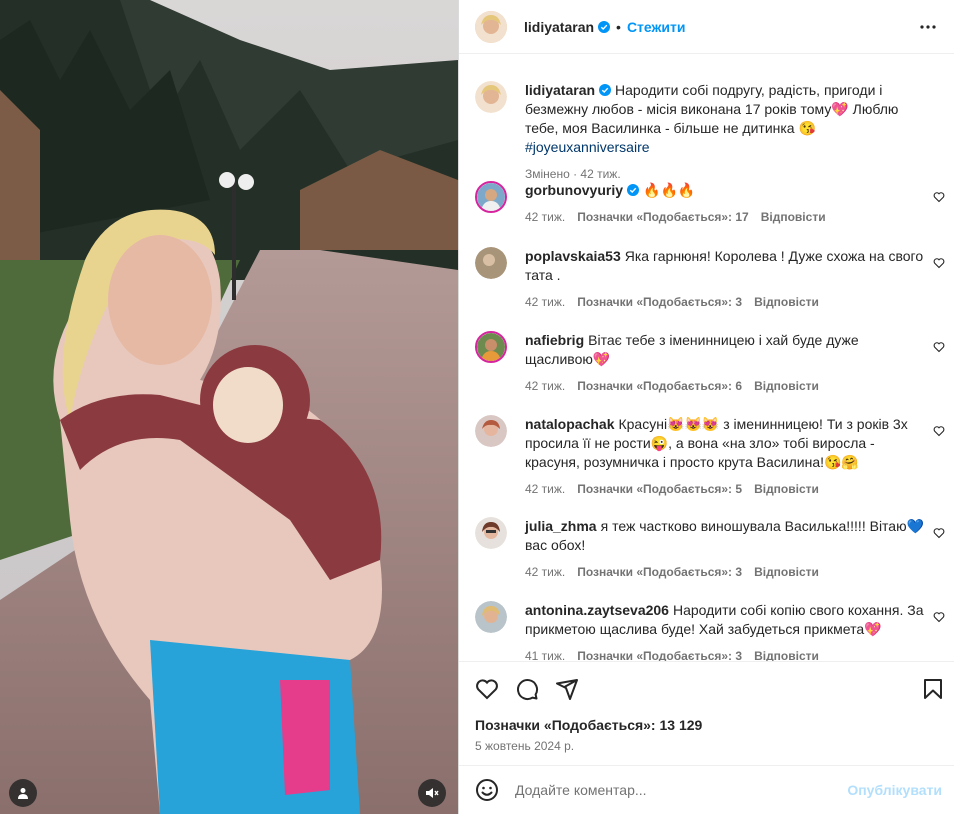 Image resolution: width=954 pixels, height=814 pixels. What do you see at coordinates (554, 340) in the screenshot?
I see `comment-username: nafiebrig` at bounding box center [554, 340].